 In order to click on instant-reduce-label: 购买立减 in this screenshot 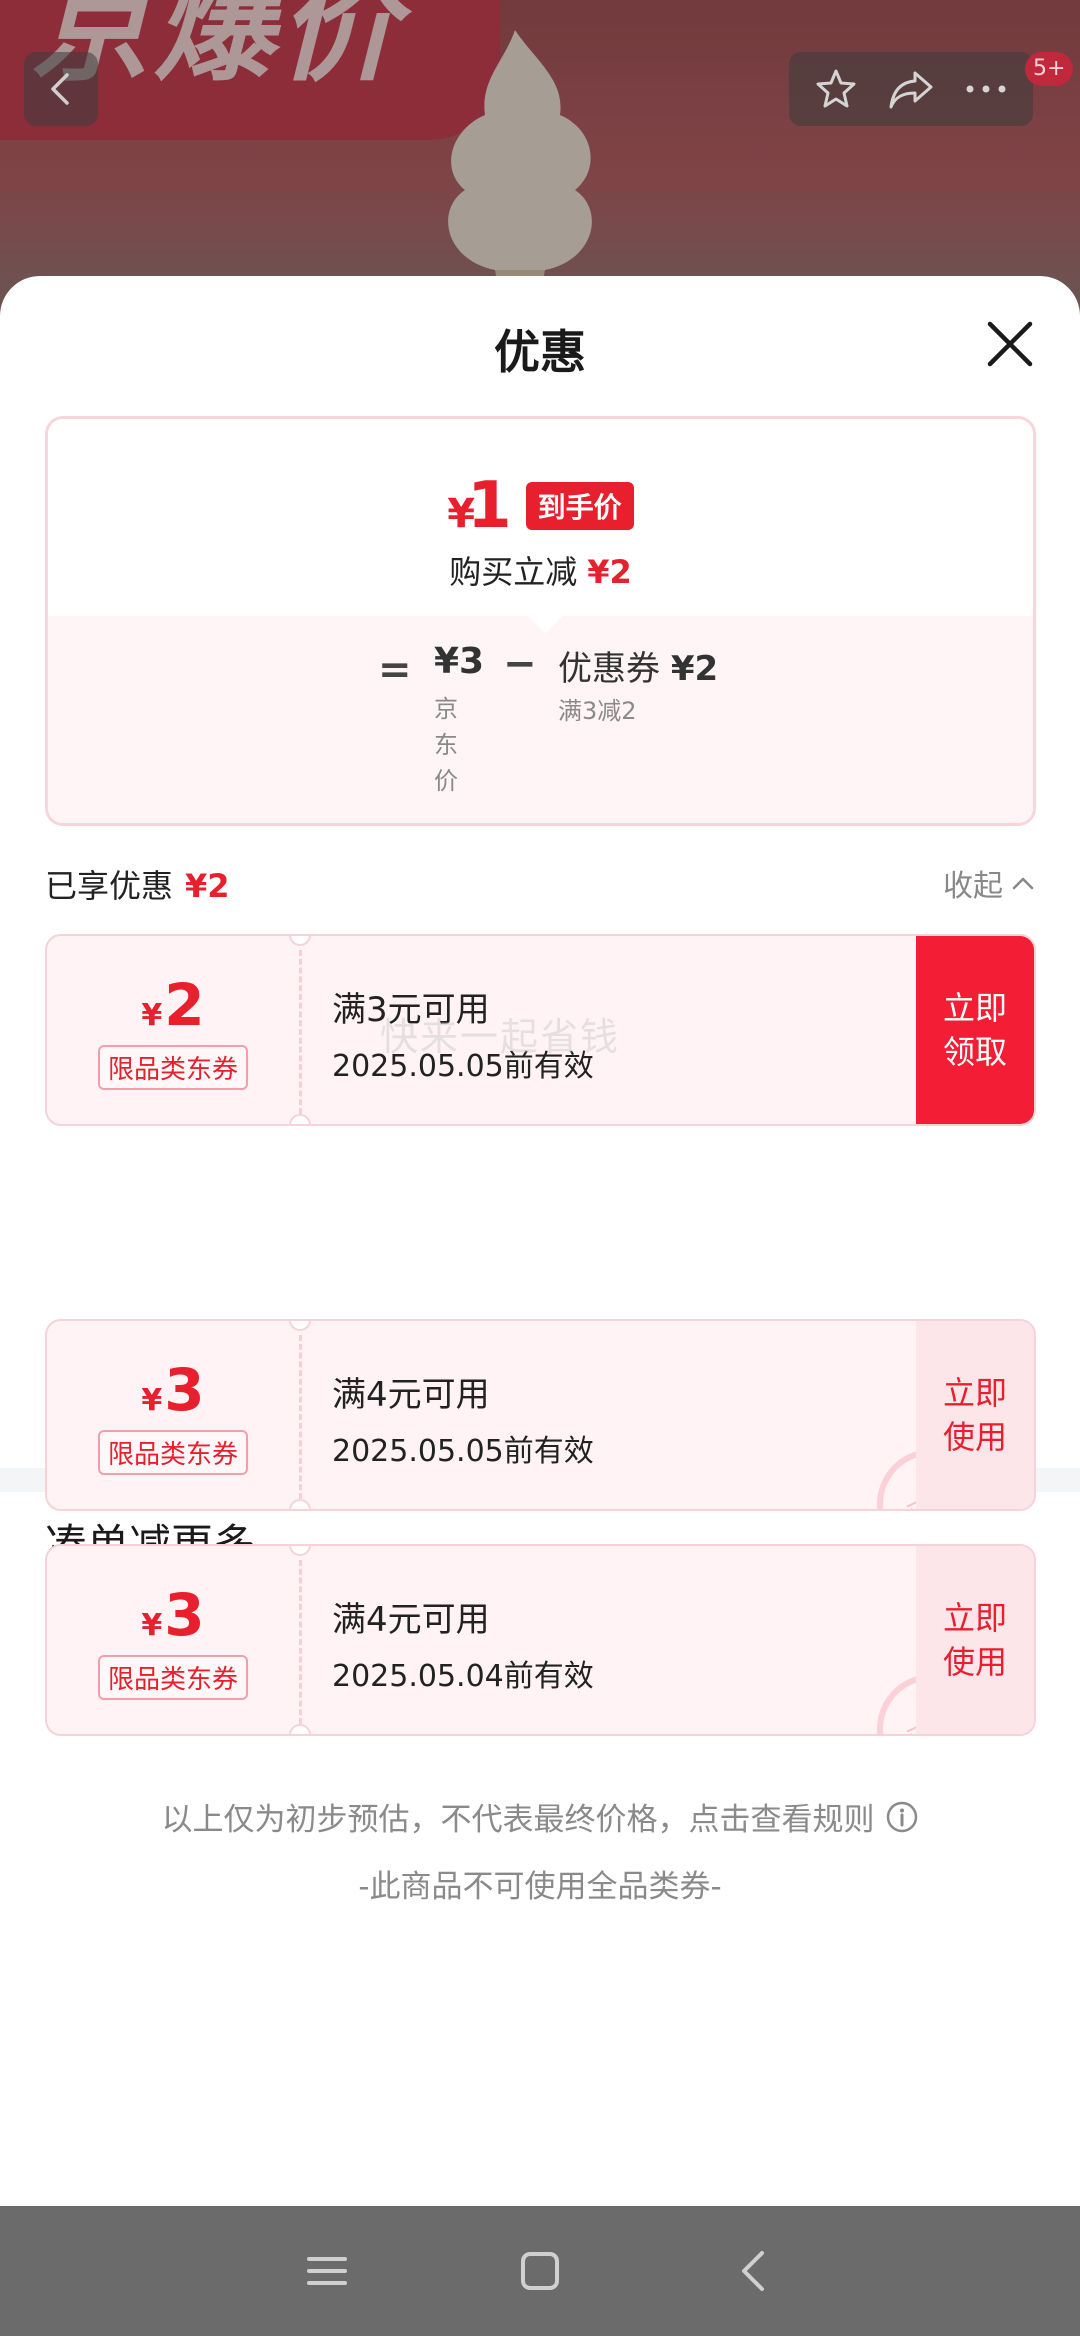, I will do `click(513, 572)`.